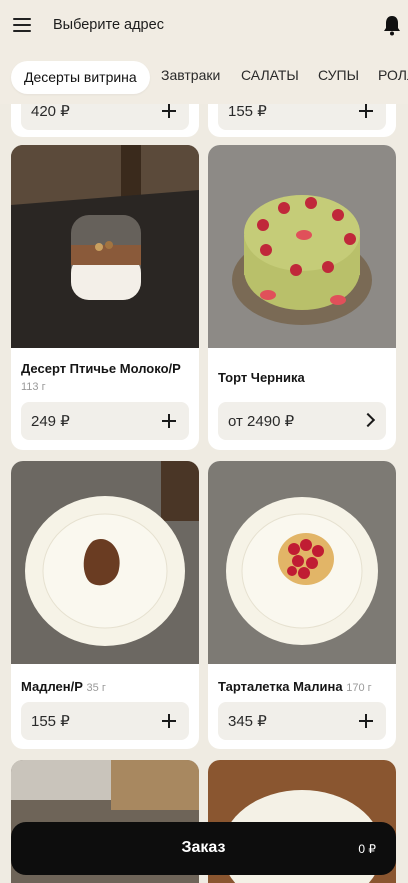 The image size is (408, 883). Describe the element at coordinates (367, 849) in the screenshot. I see `order-total: 0 ₽` at that location.